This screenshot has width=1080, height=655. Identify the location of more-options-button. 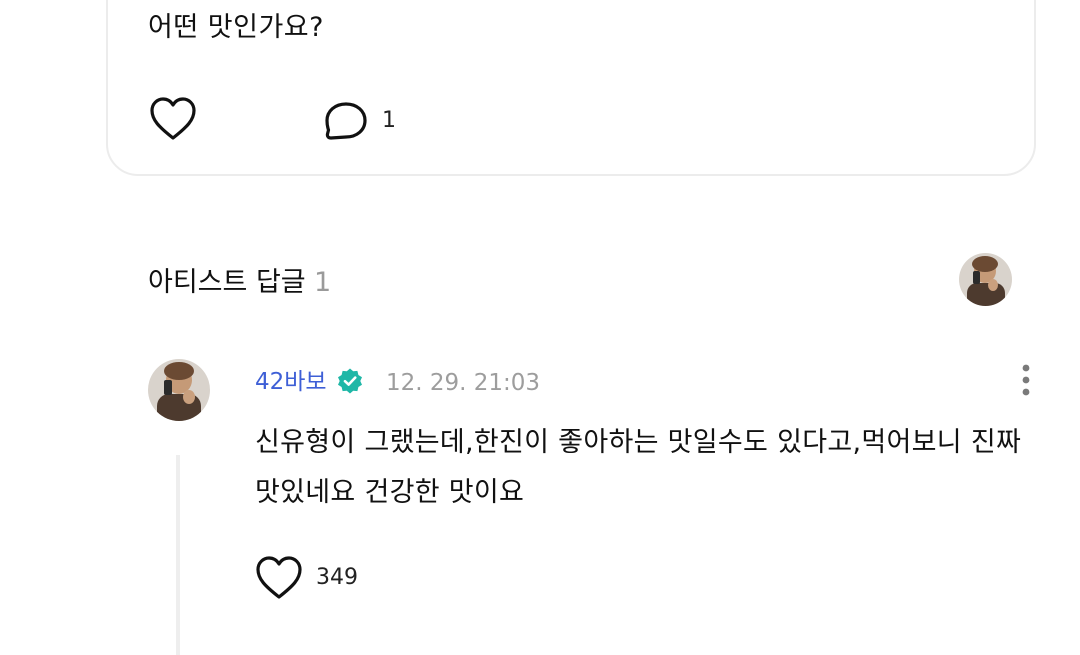
(1026, 381).